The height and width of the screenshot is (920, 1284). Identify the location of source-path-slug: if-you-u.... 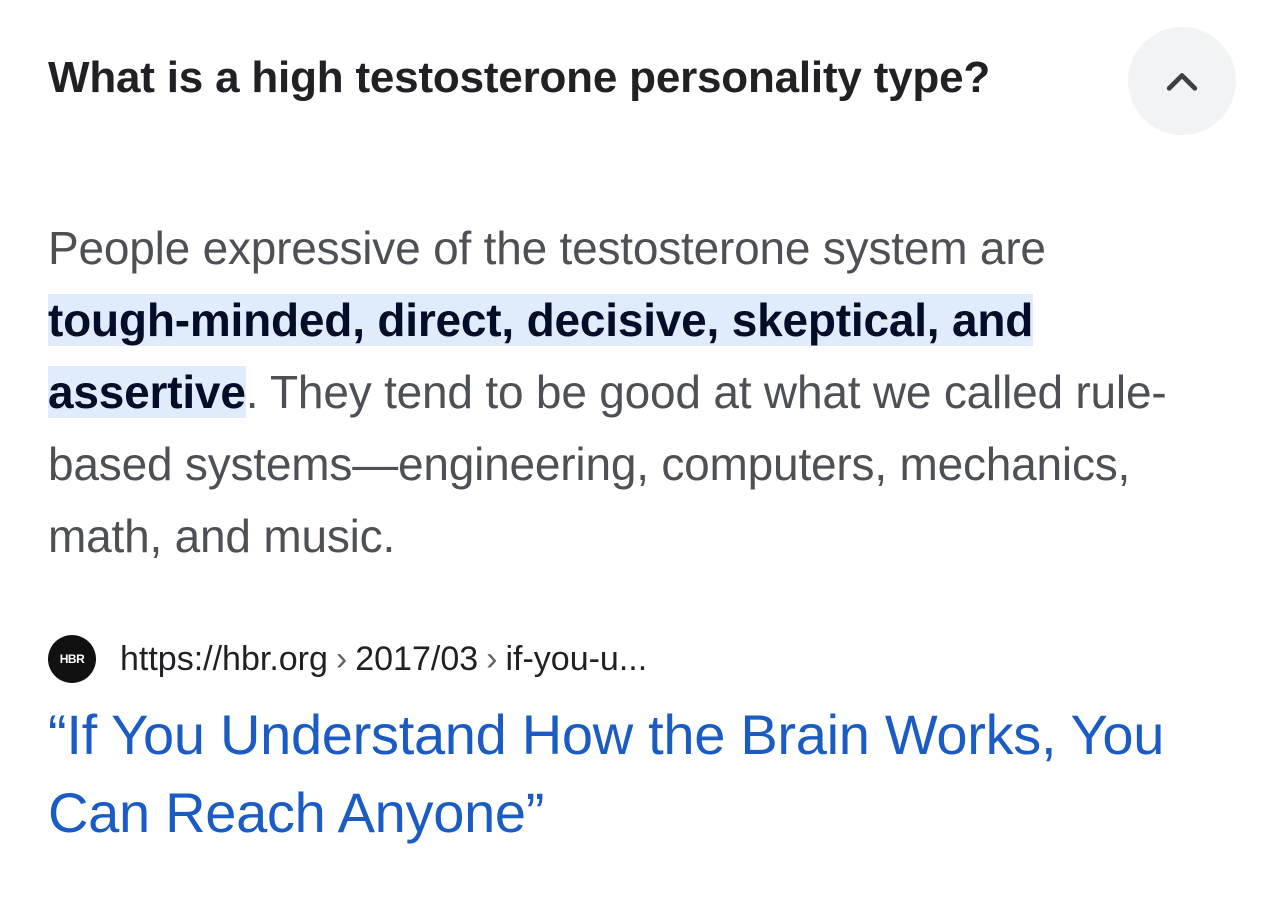
(576, 658).